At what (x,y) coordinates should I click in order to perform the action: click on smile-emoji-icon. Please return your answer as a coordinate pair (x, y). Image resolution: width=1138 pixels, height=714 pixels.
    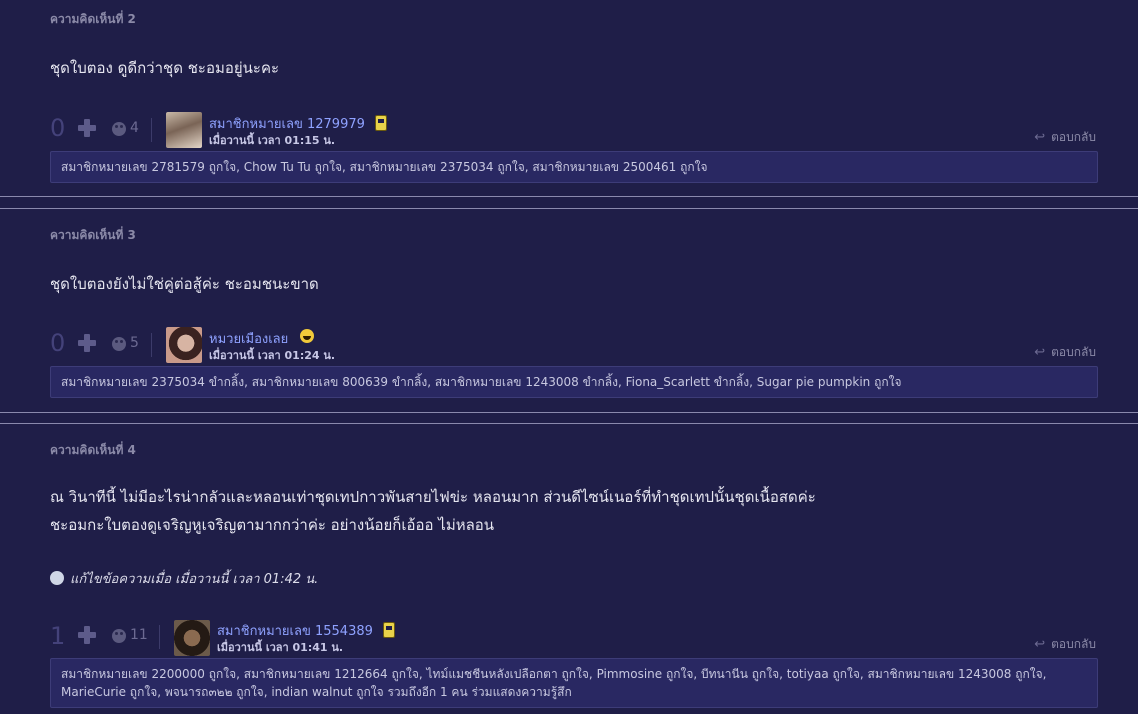
    Looking at the image, I should click on (307, 336).